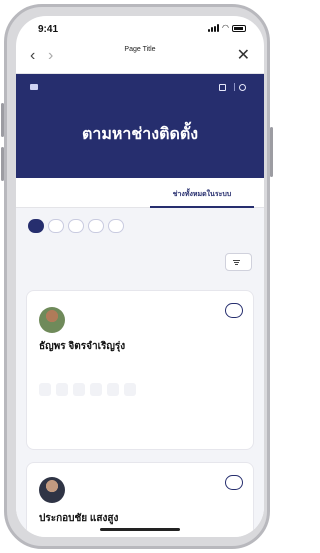 The image size is (320, 553). I want to click on link-divider, so click(234, 87).